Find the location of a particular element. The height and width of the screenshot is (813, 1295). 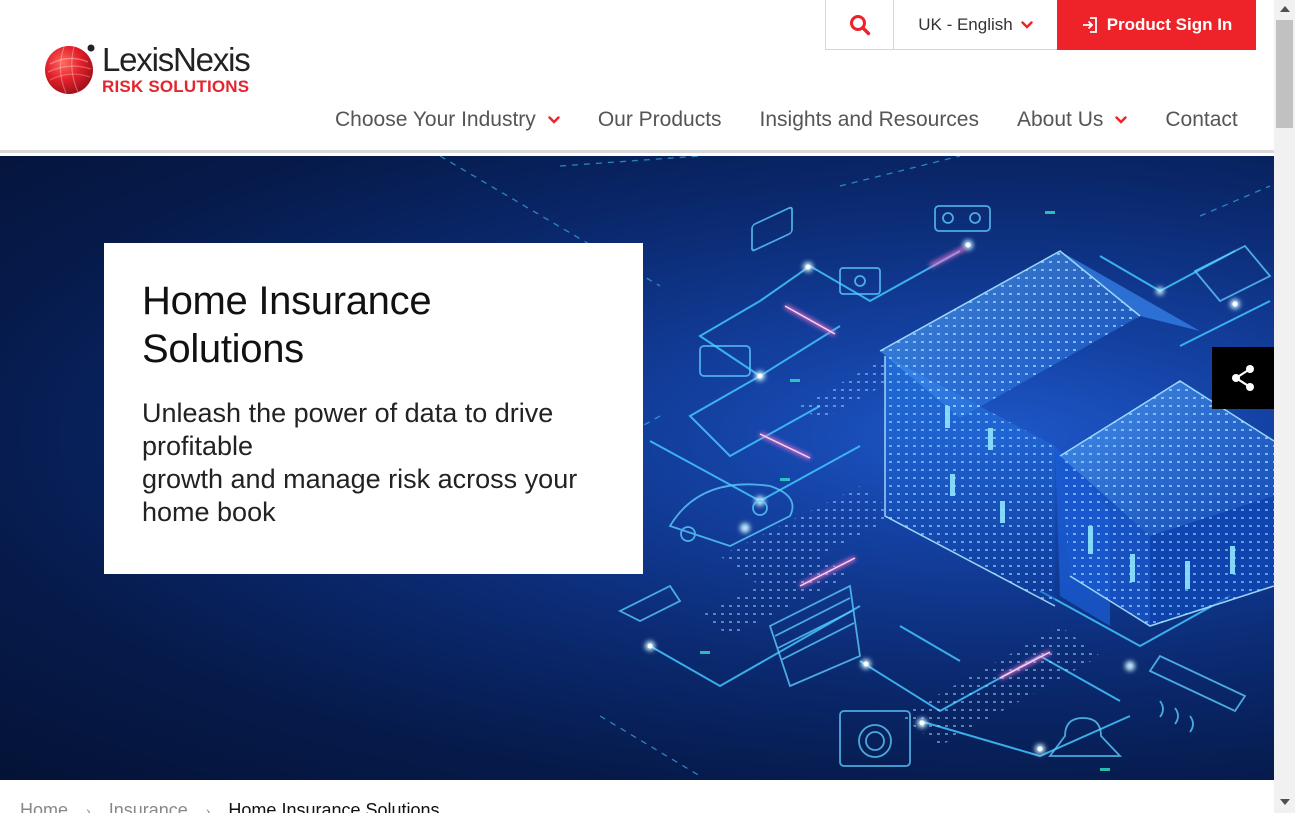

language-label: UK - English is located at coordinates (965, 24).